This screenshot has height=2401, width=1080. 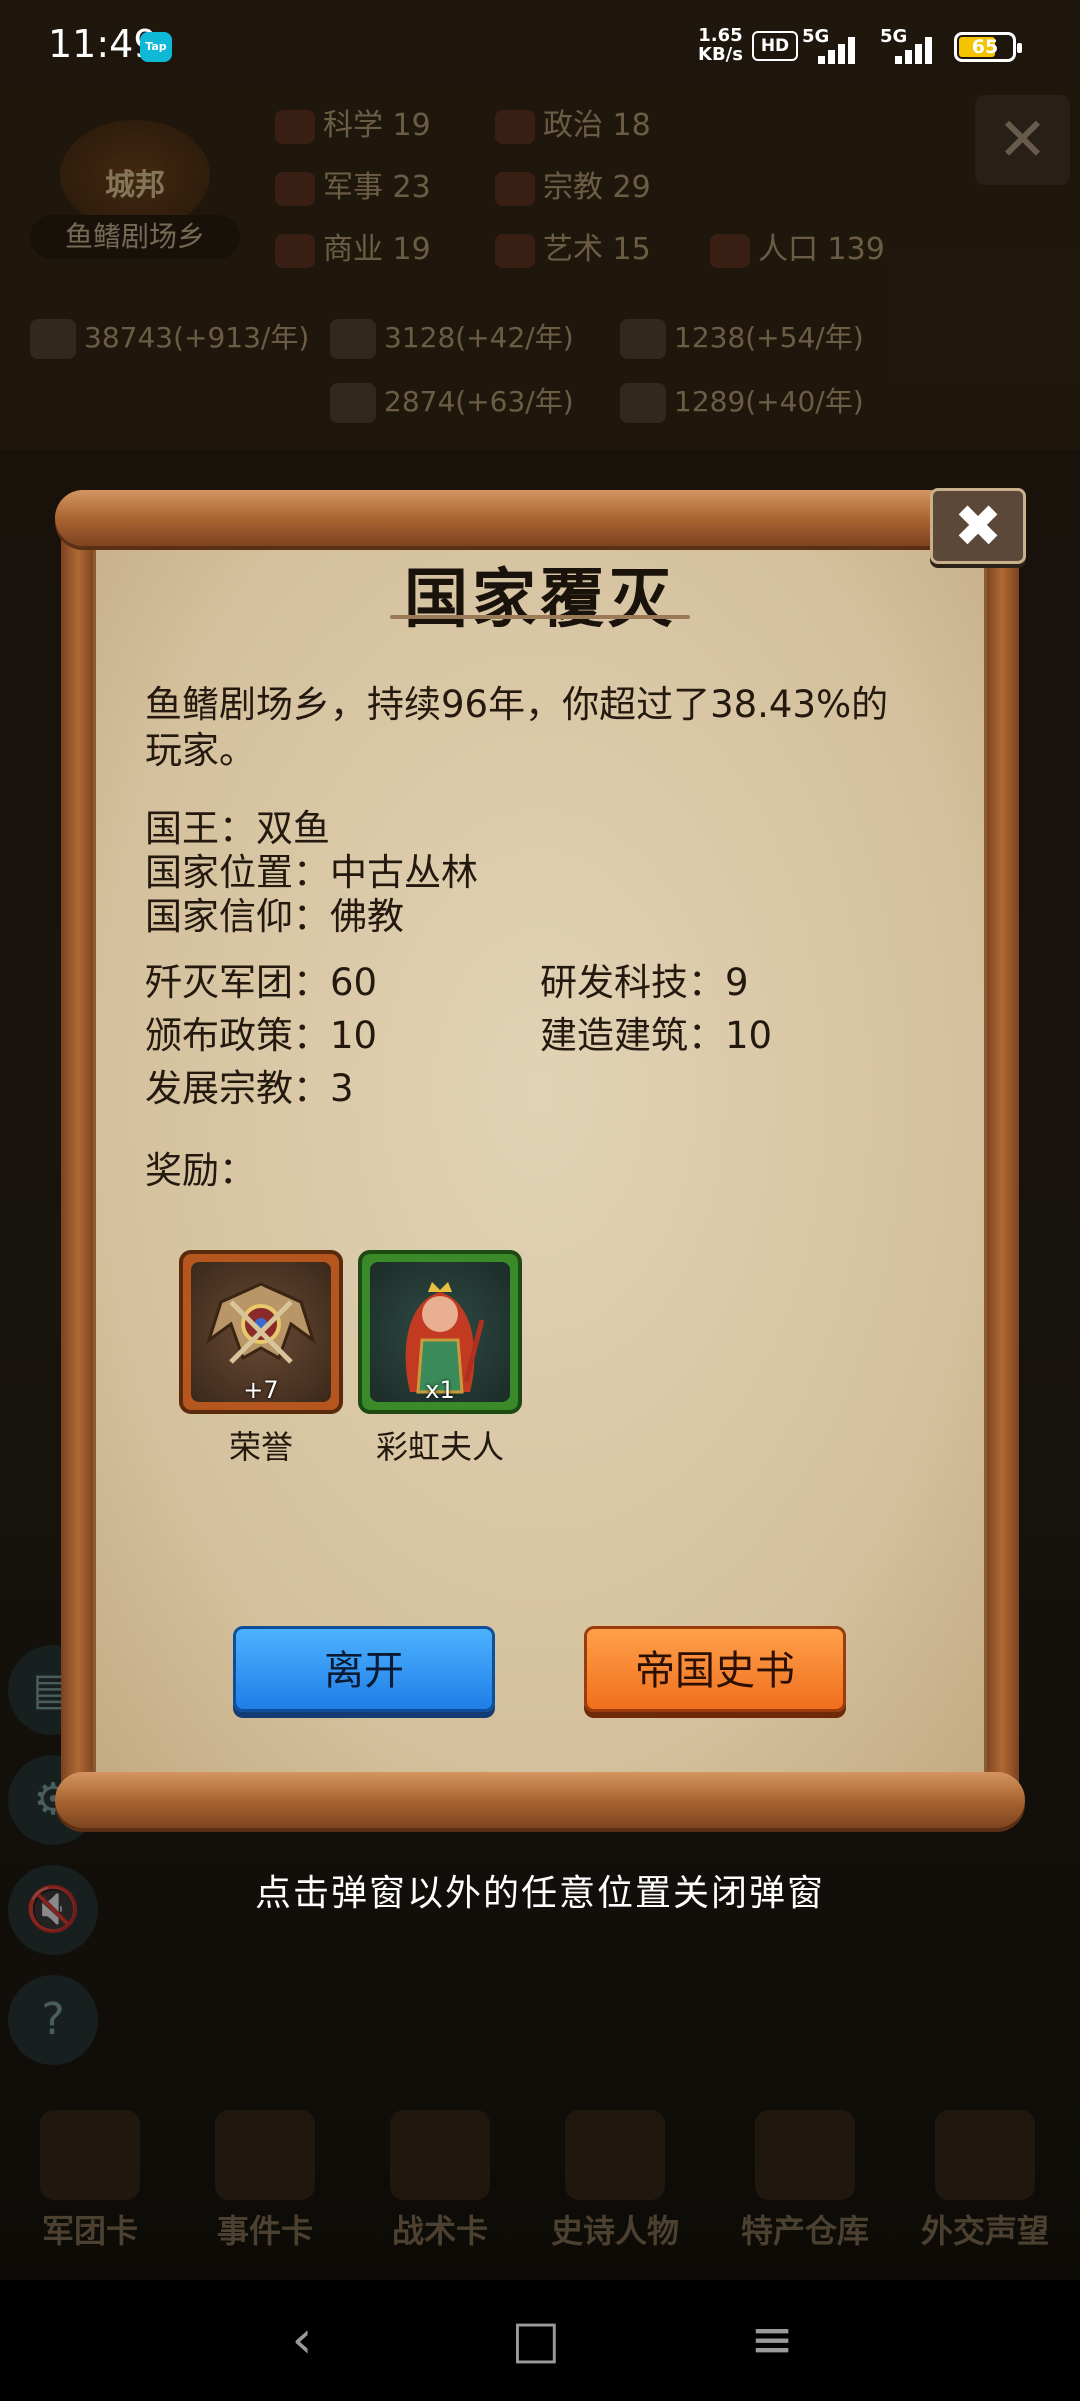 I want to click on stat-policies: 颁布政策：10, so click(x=261, y=1035).